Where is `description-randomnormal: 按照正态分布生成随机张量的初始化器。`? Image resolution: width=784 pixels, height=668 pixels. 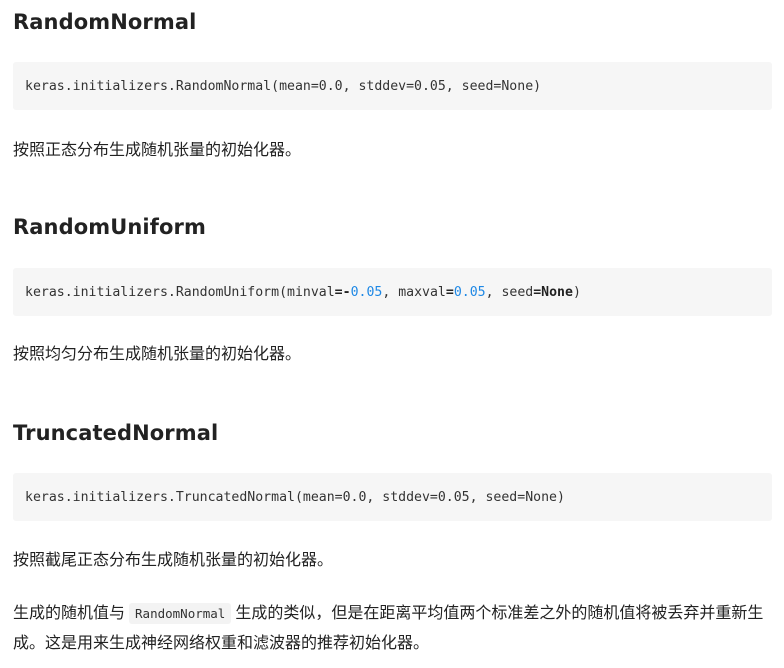
description-randomnormal: 按照正态分布生成随机张量的初始化器。 is located at coordinates (157, 149).